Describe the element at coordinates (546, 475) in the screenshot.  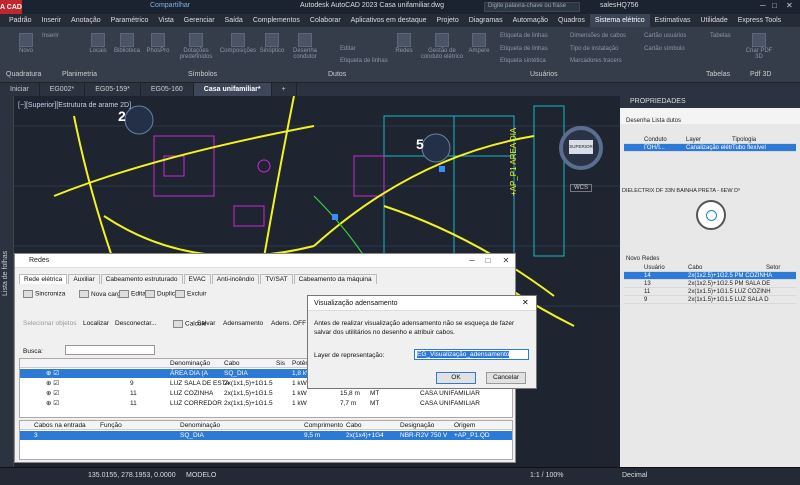
I see `annotation-scale: 1:1 / 100%` at that location.